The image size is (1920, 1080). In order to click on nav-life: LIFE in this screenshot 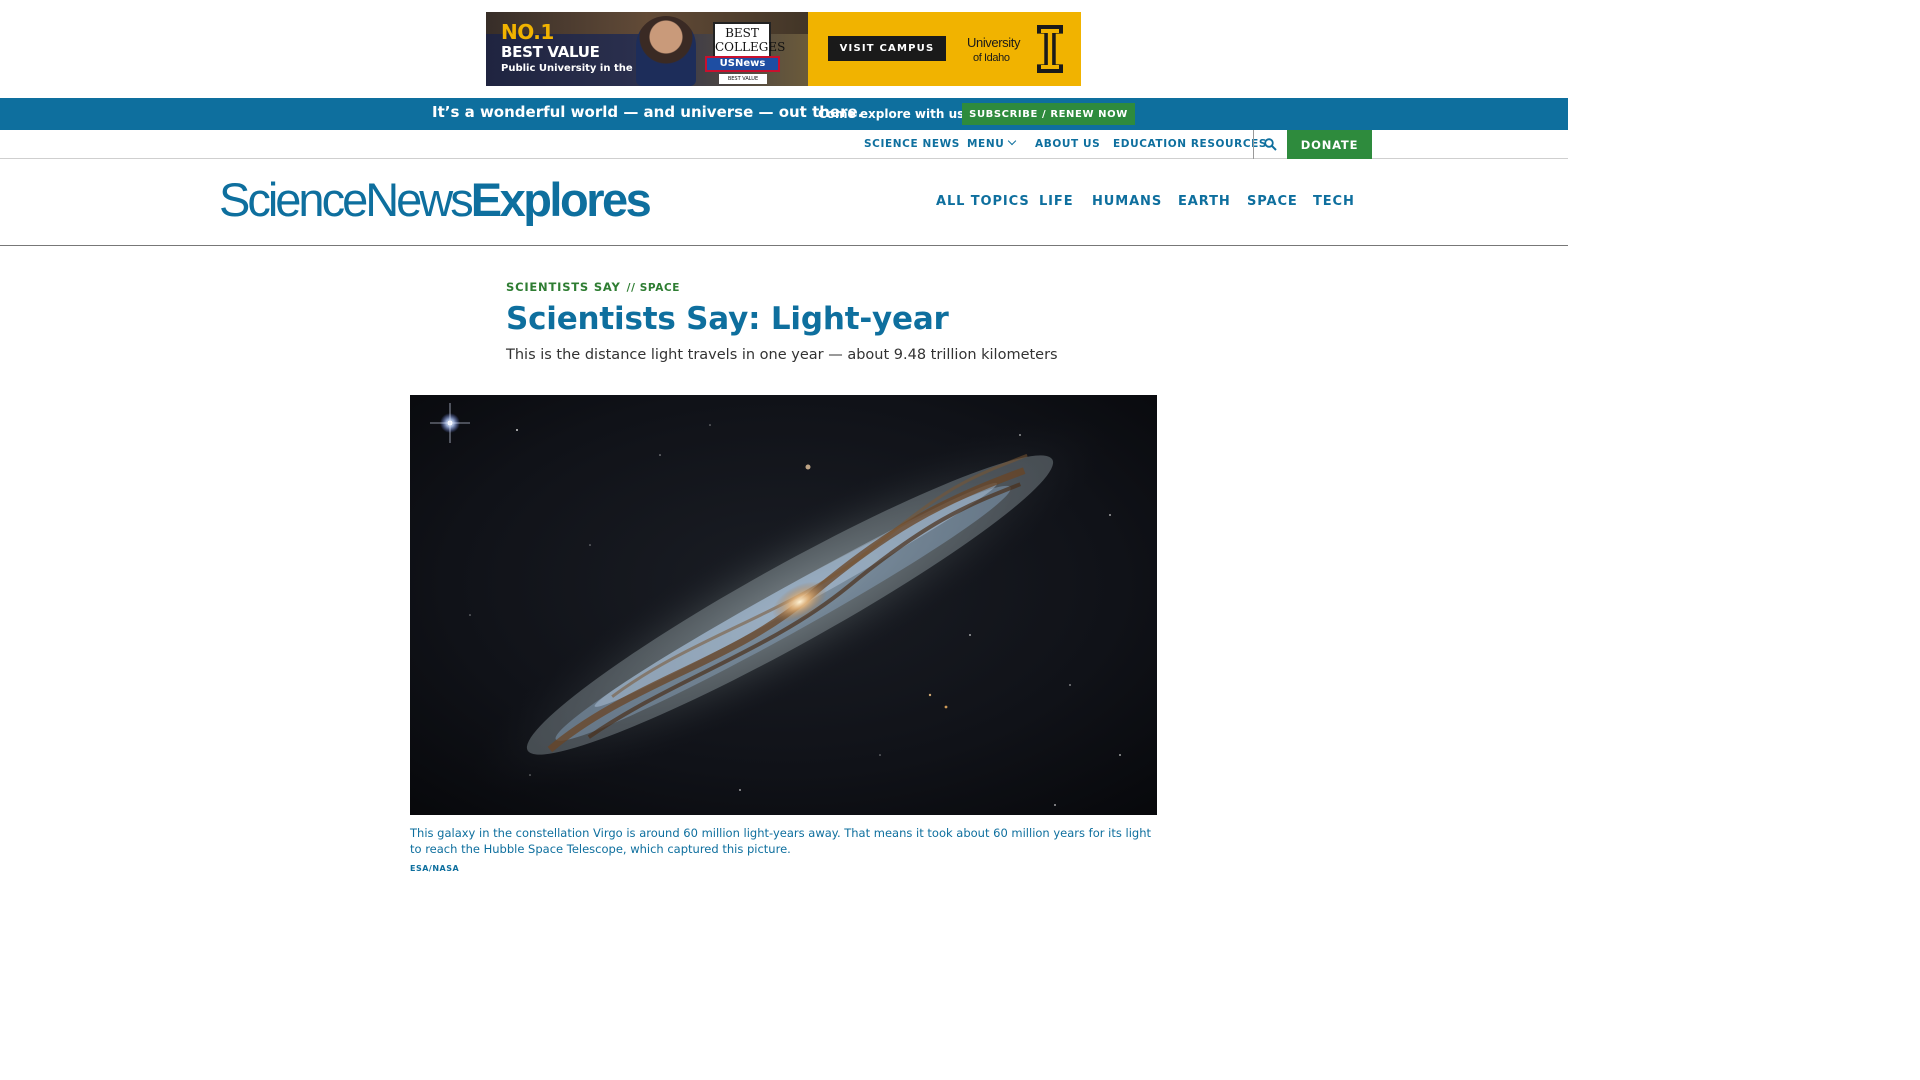, I will do `click(1056, 201)`.